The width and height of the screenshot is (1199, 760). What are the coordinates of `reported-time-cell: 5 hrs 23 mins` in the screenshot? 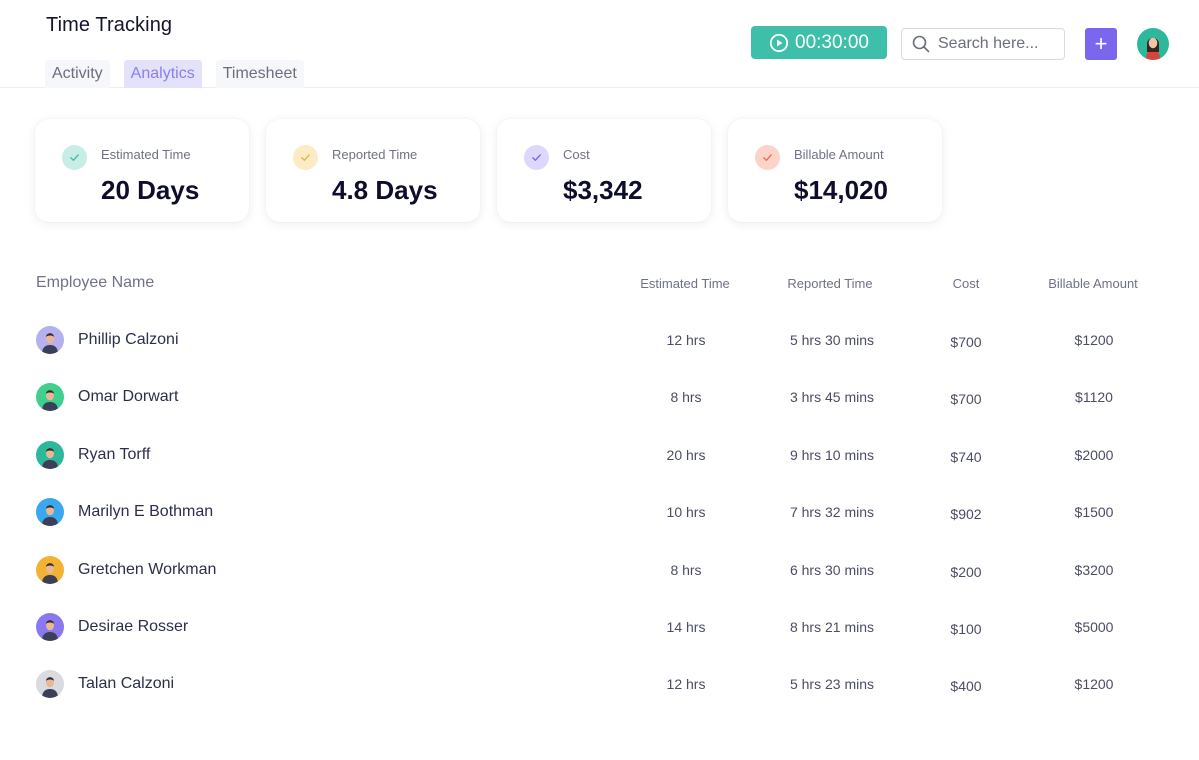 It's located at (832, 684).